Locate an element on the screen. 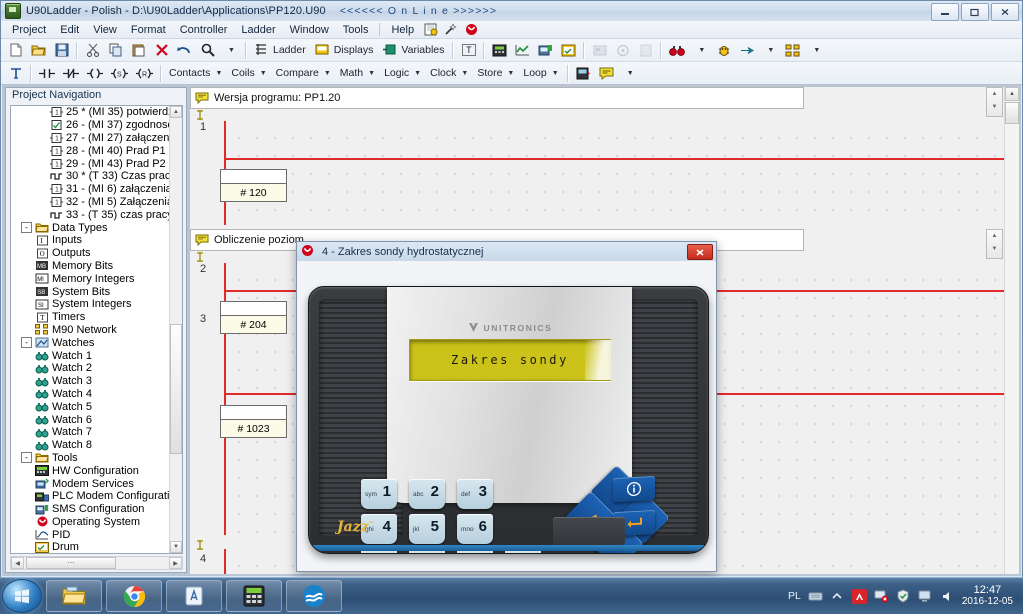 Image resolution: width=1023 pixels, height=614 pixels. unitronics-logo-icon is located at coordinates (471, 29).